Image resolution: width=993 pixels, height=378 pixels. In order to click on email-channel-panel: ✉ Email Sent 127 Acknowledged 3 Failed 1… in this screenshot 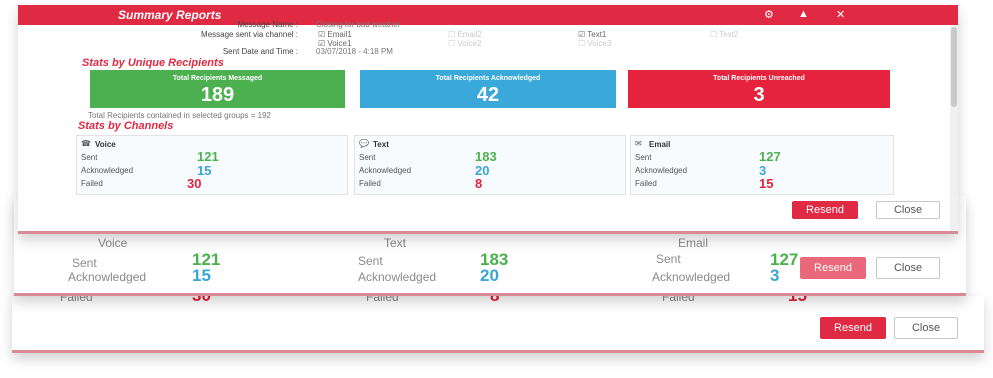, I will do `click(762, 165)`.